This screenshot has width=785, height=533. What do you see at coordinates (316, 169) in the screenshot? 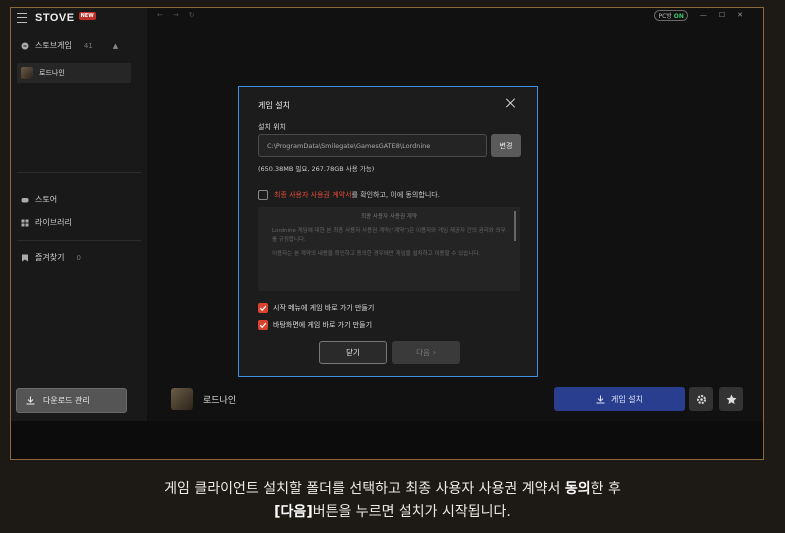
I see `disk-space-info: (650.38MB 필요, 267.78GB 사용 가능)` at bounding box center [316, 169].